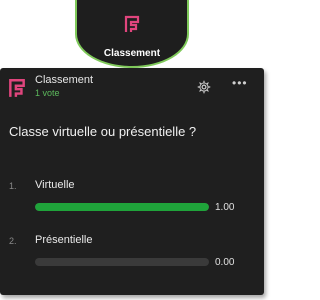  I want to click on poll-title: Classement, so click(64, 80).